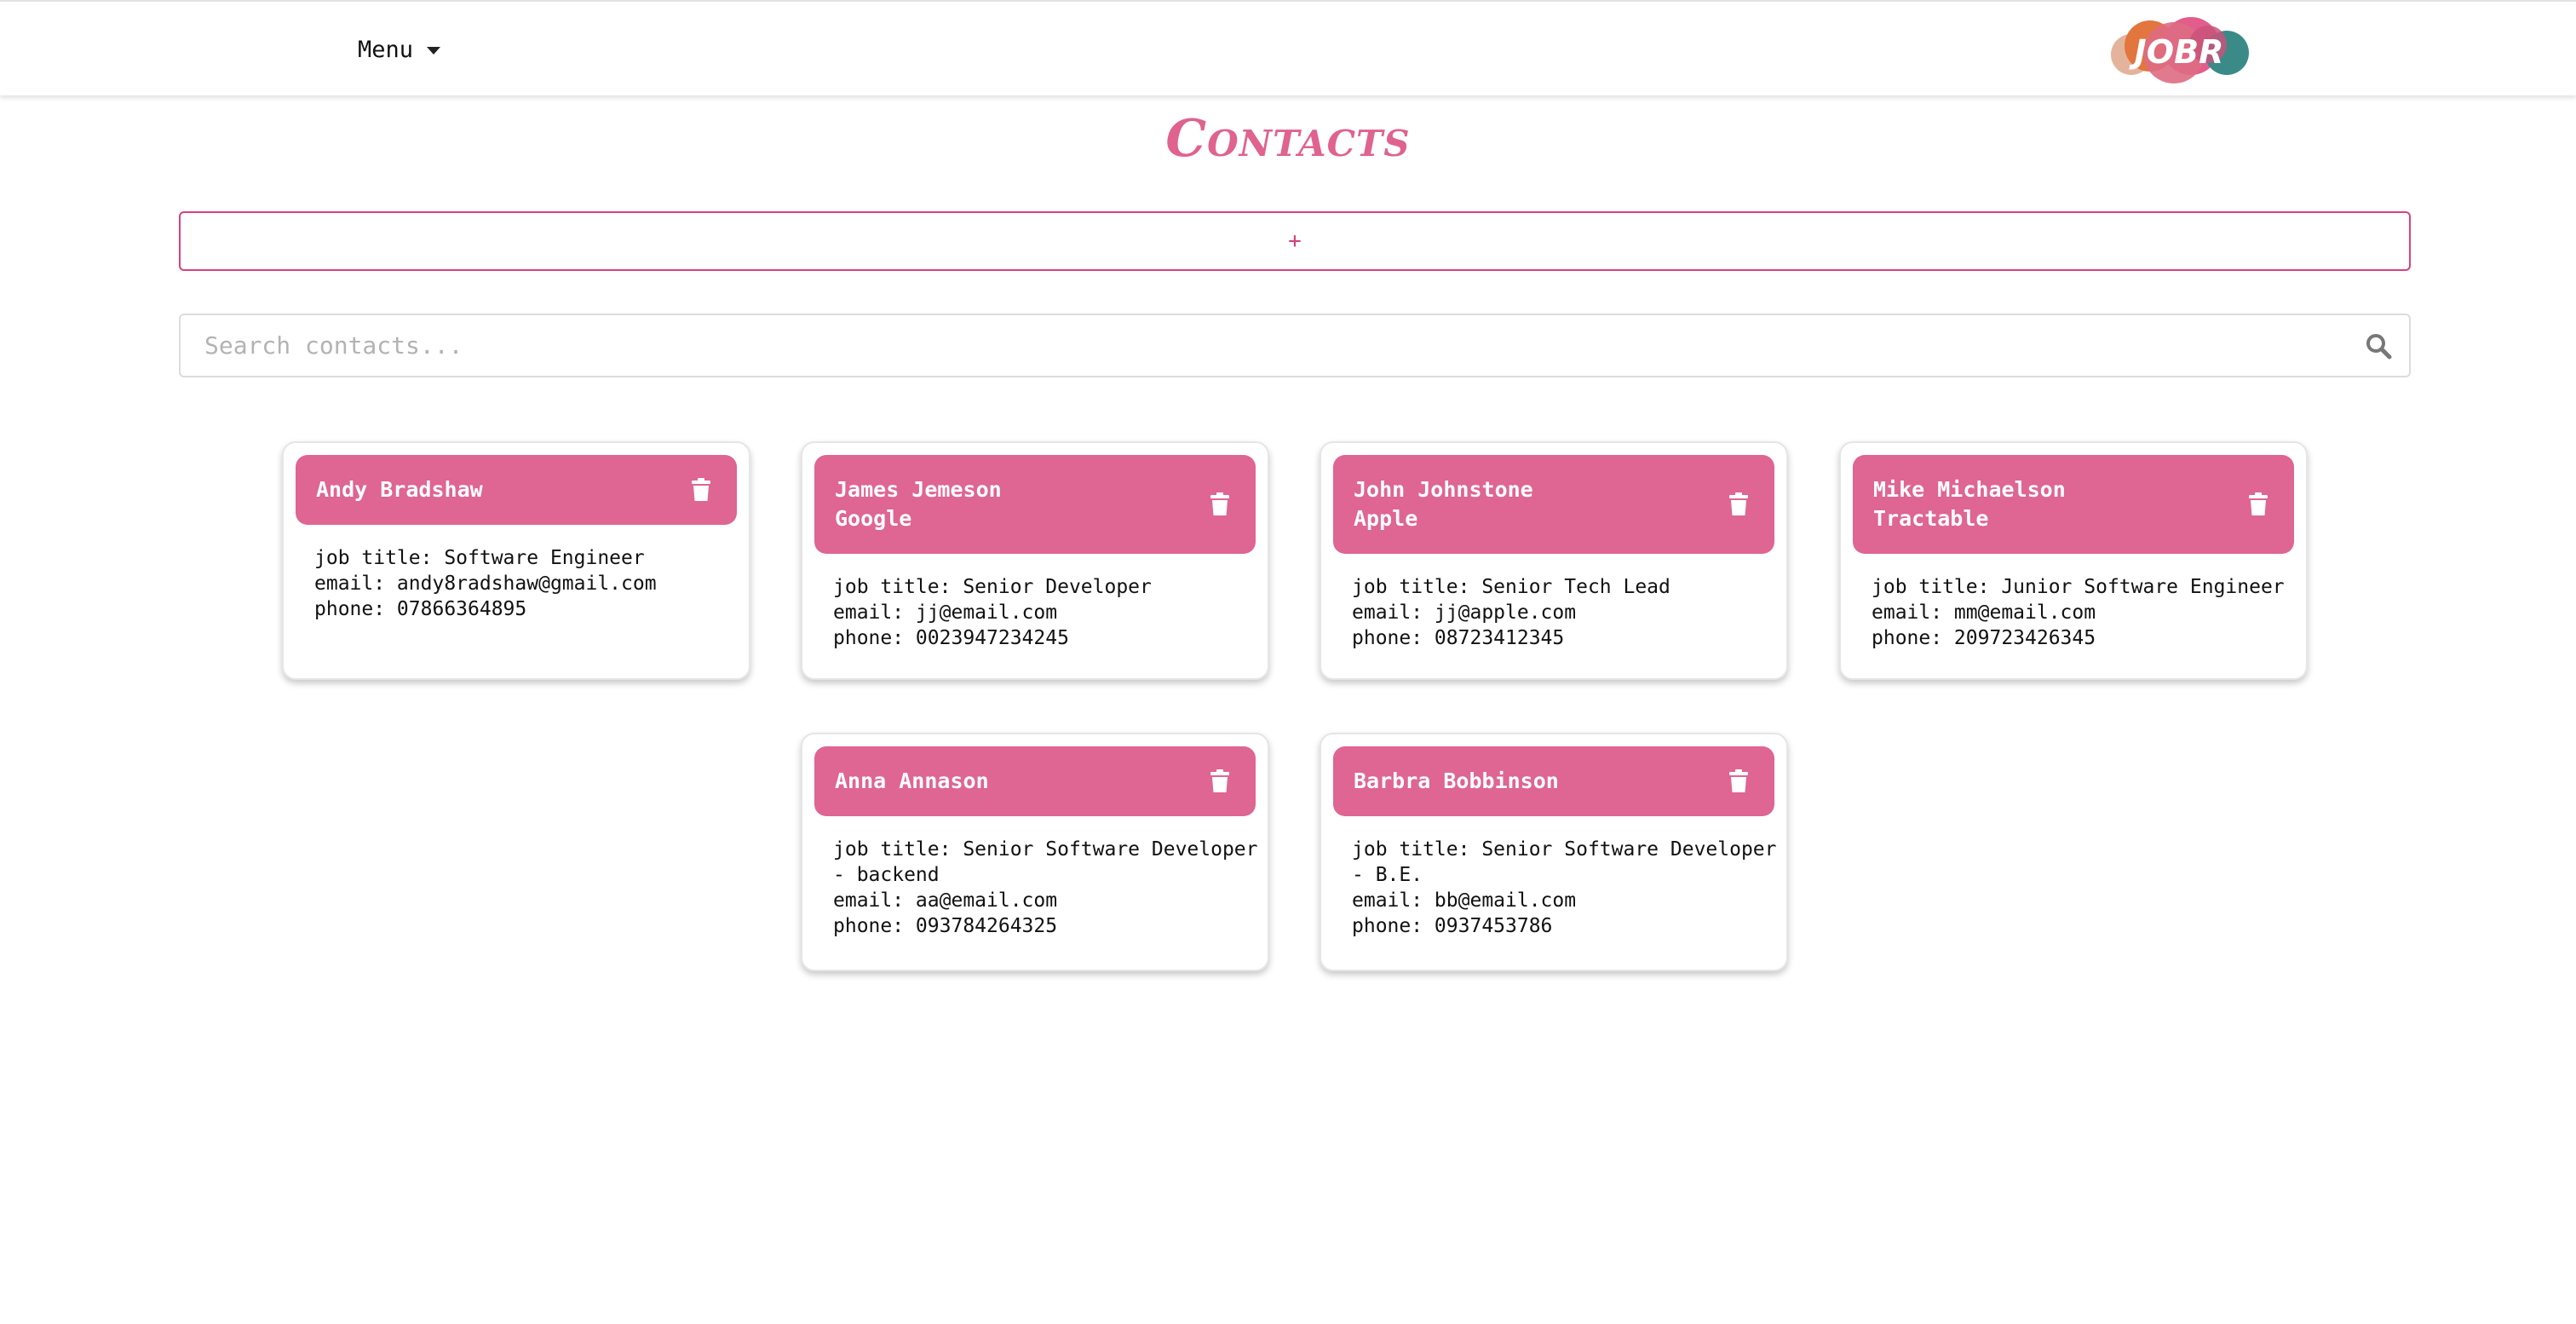 The height and width of the screenshot is (1324, 2576). I want to click on contact-email: email: jj@email.com, so click(946, 613).